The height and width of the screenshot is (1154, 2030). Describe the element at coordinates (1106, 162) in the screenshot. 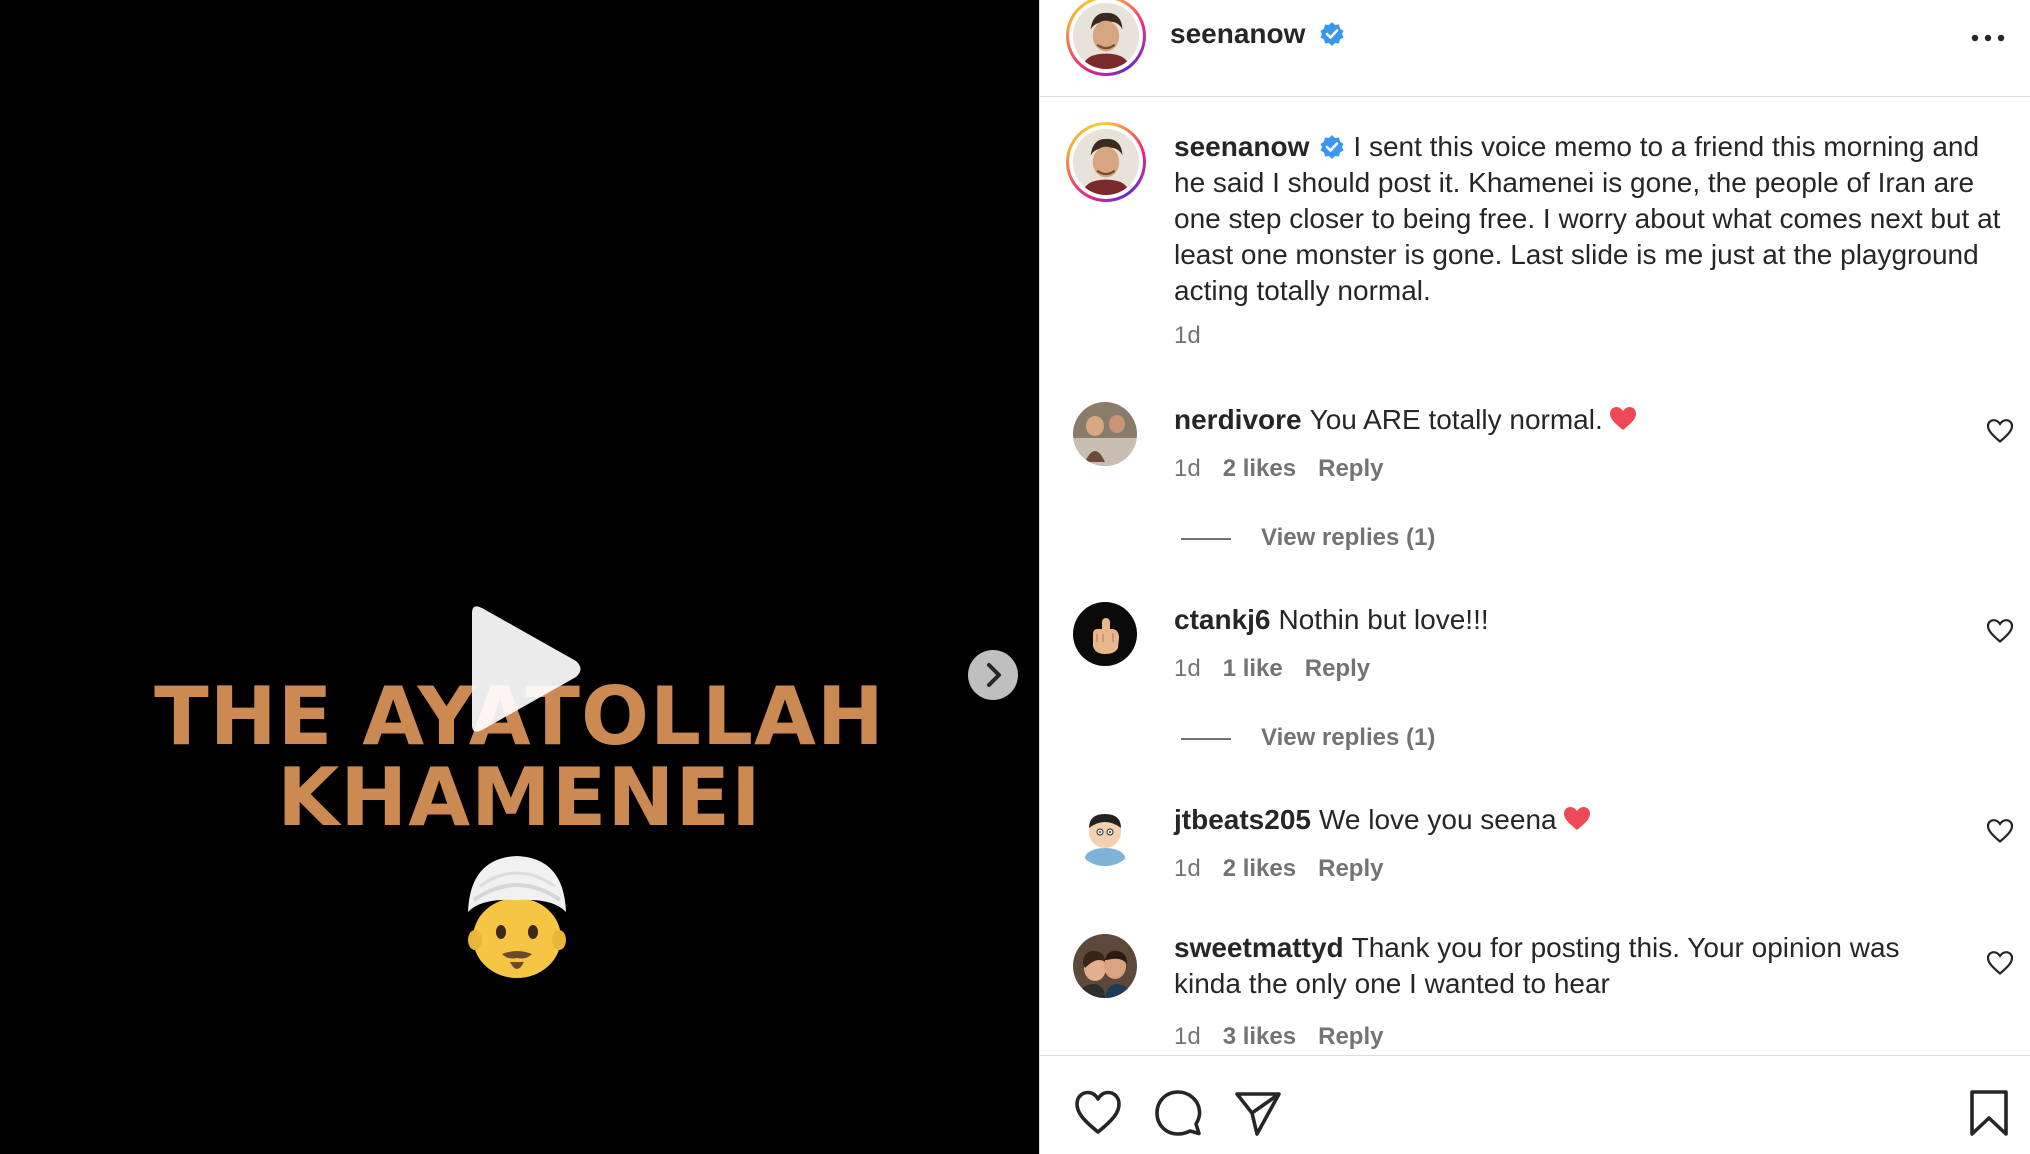

I see `caption-avatar` at that location.